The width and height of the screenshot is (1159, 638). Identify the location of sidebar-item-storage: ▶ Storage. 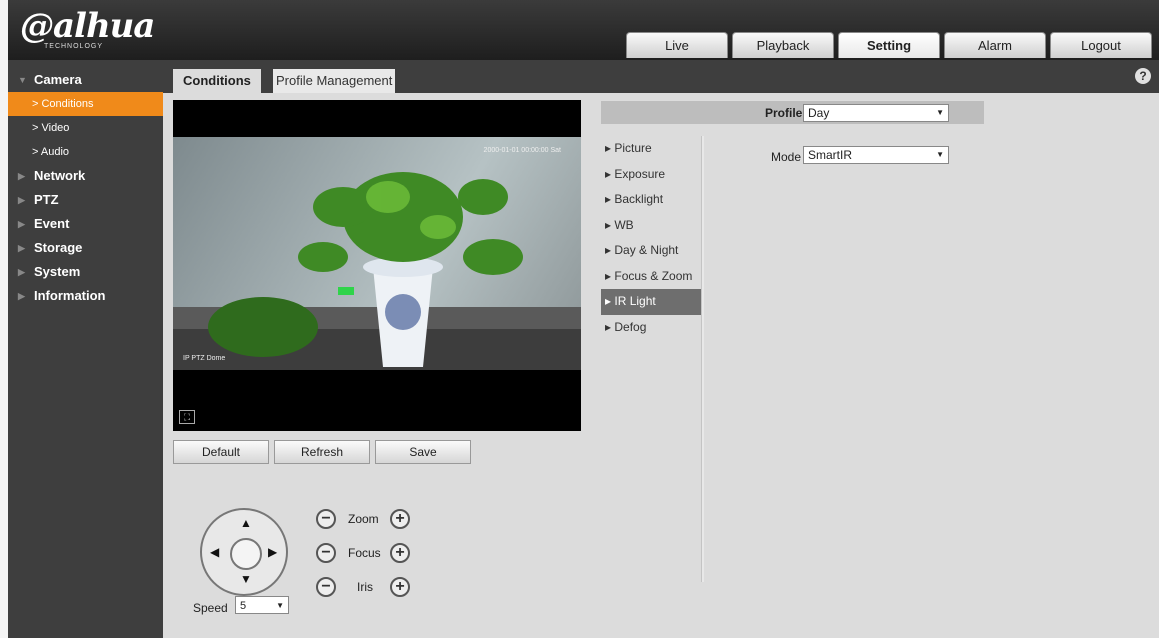
(85, 248).